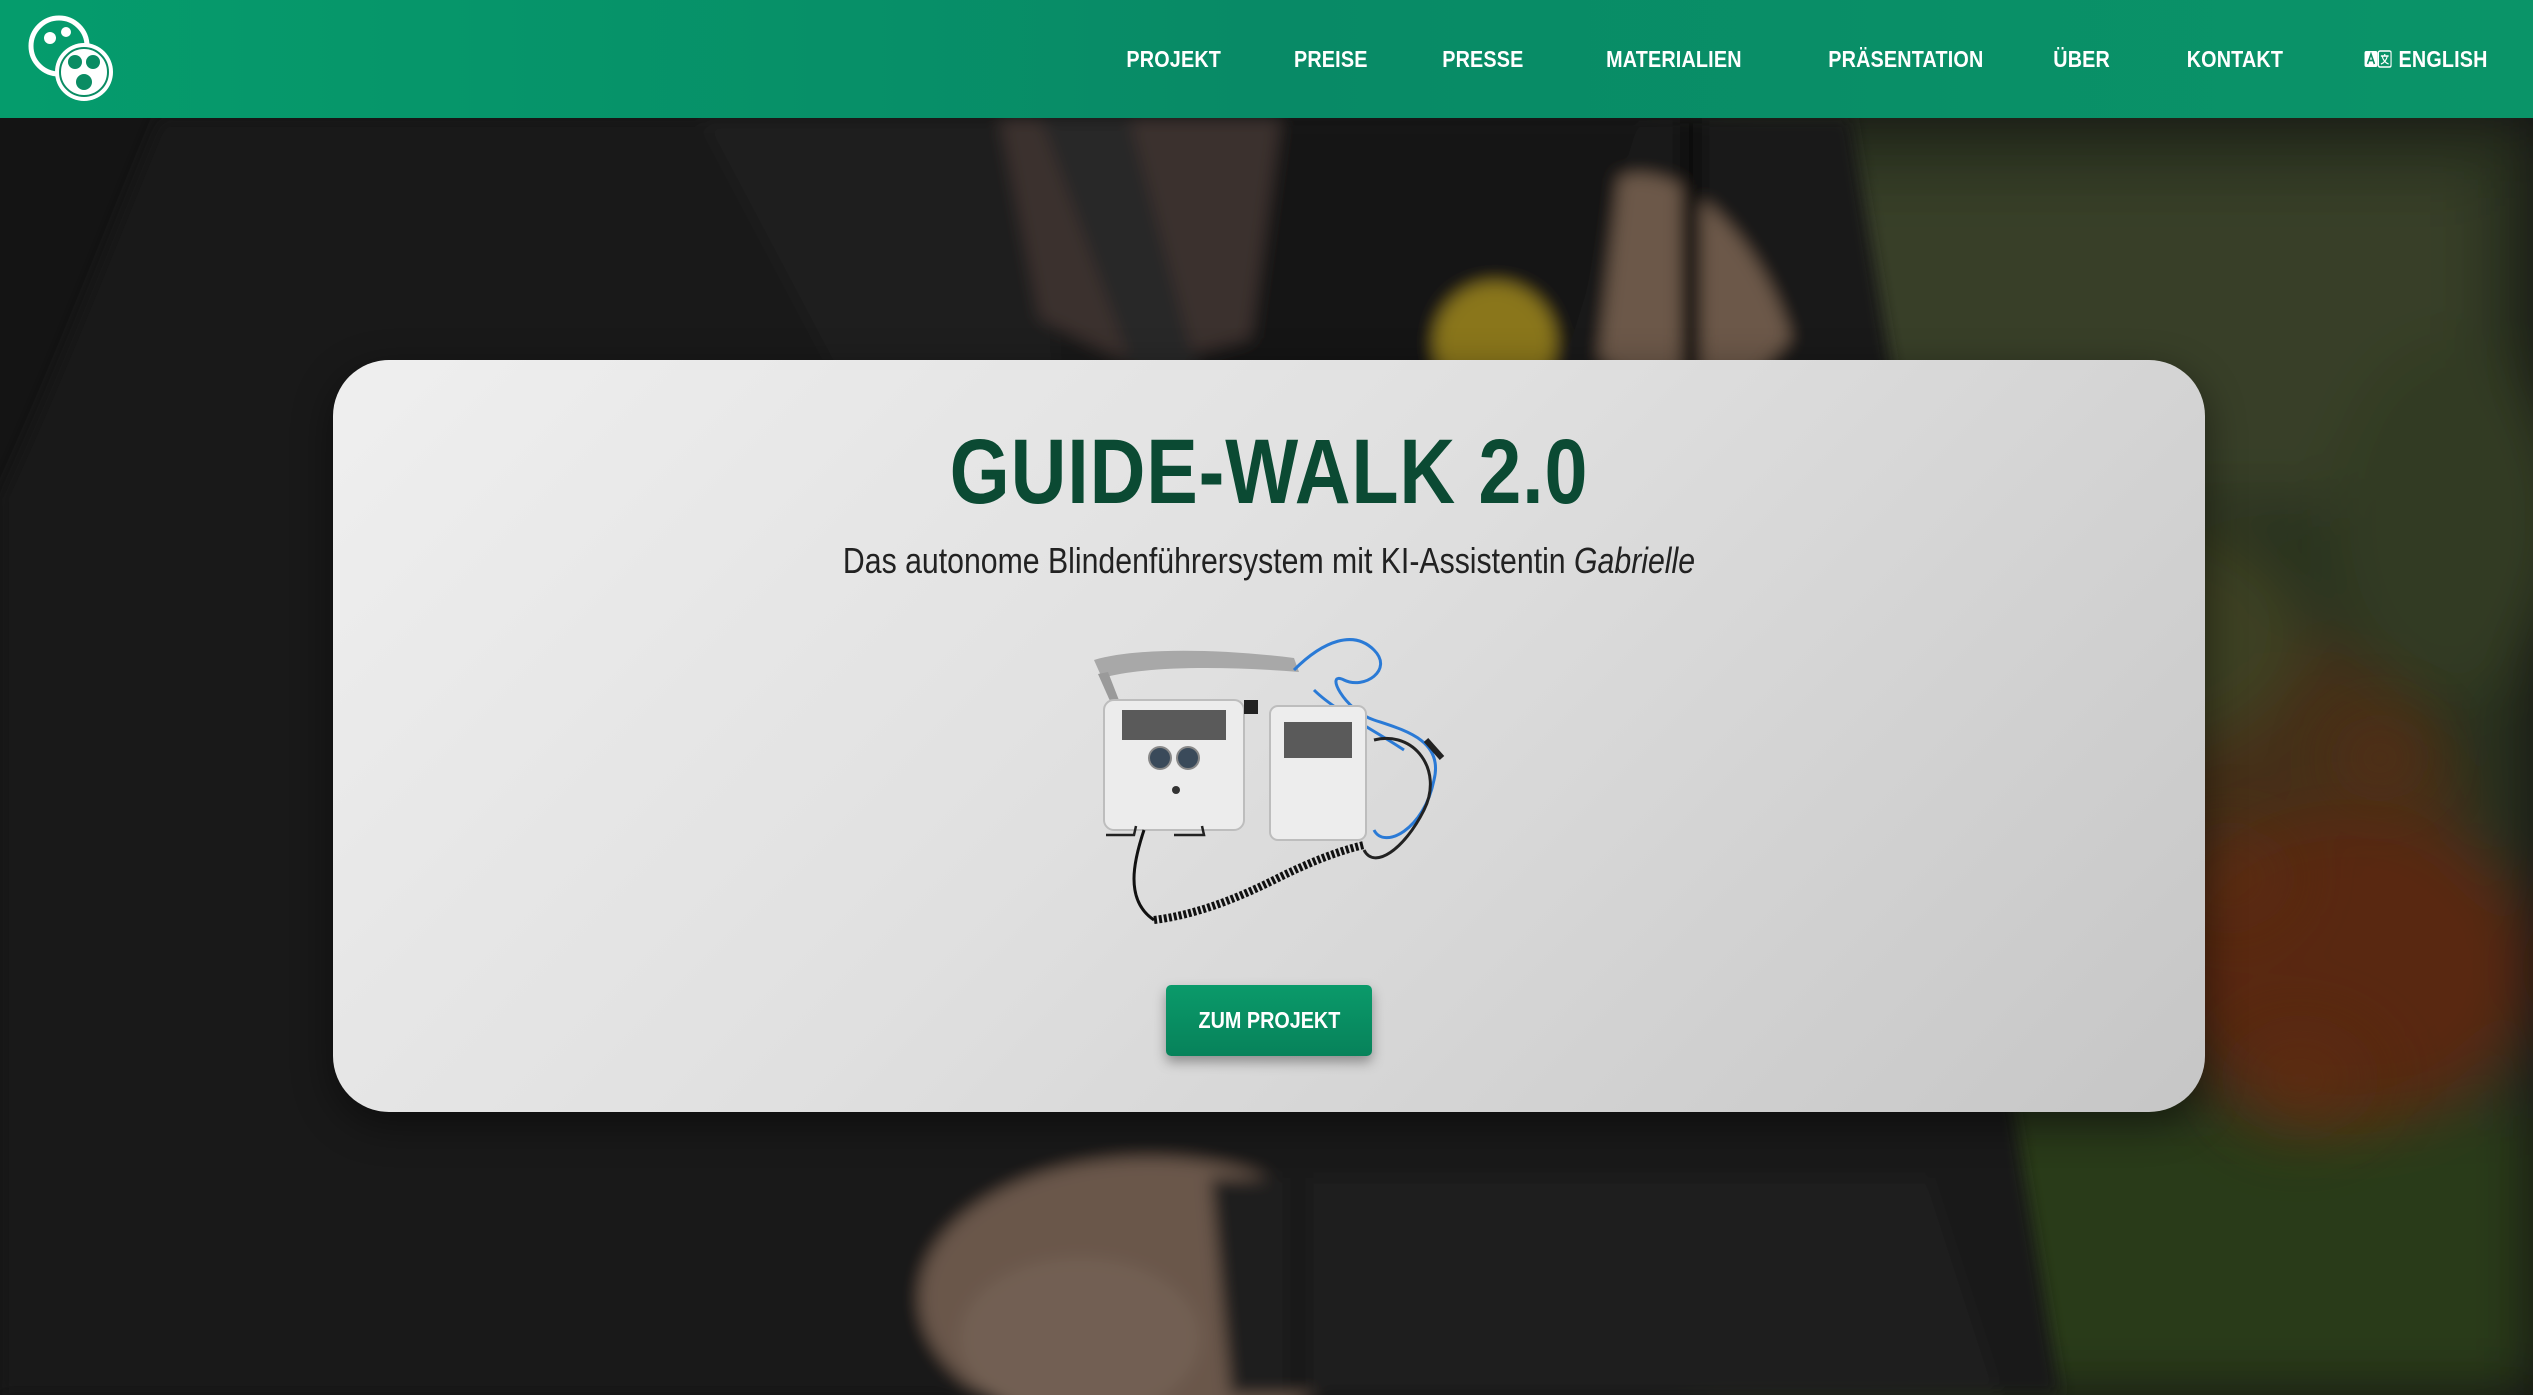 The width and height of the screenshot is (2533, 1395). What do you see at coordinates (2378, 59) in the screenshot?
I see `translate-icon` at bounding box center [2378, 59].